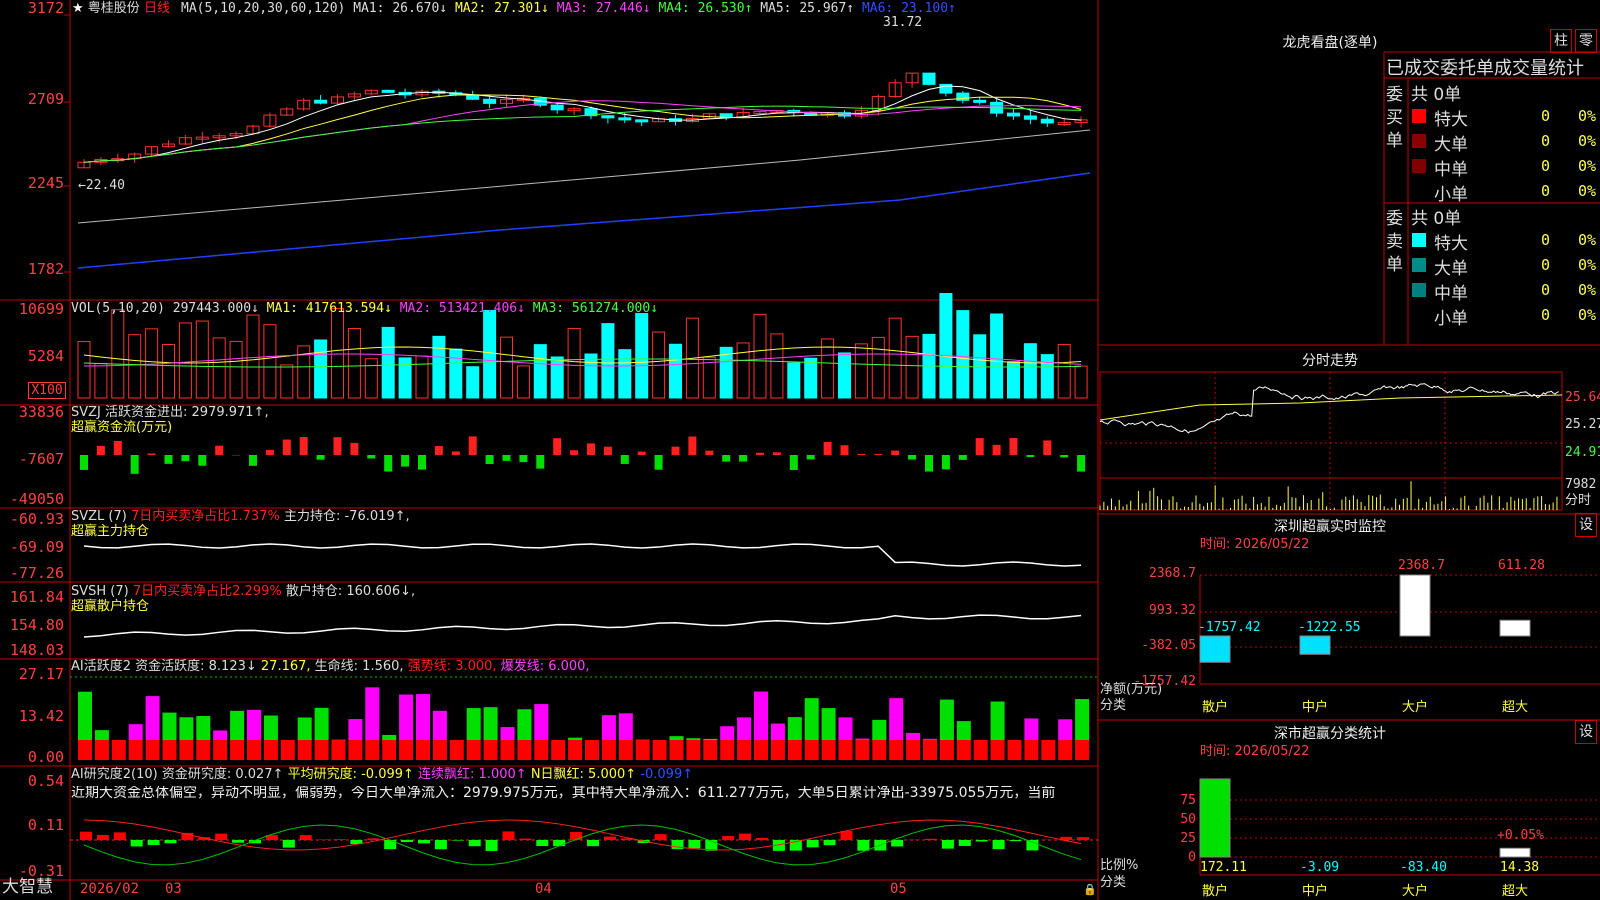 The height and width of the screenshot is (900, 1600). I want to click on class-value-label: 172.11, so click(1223, 867).